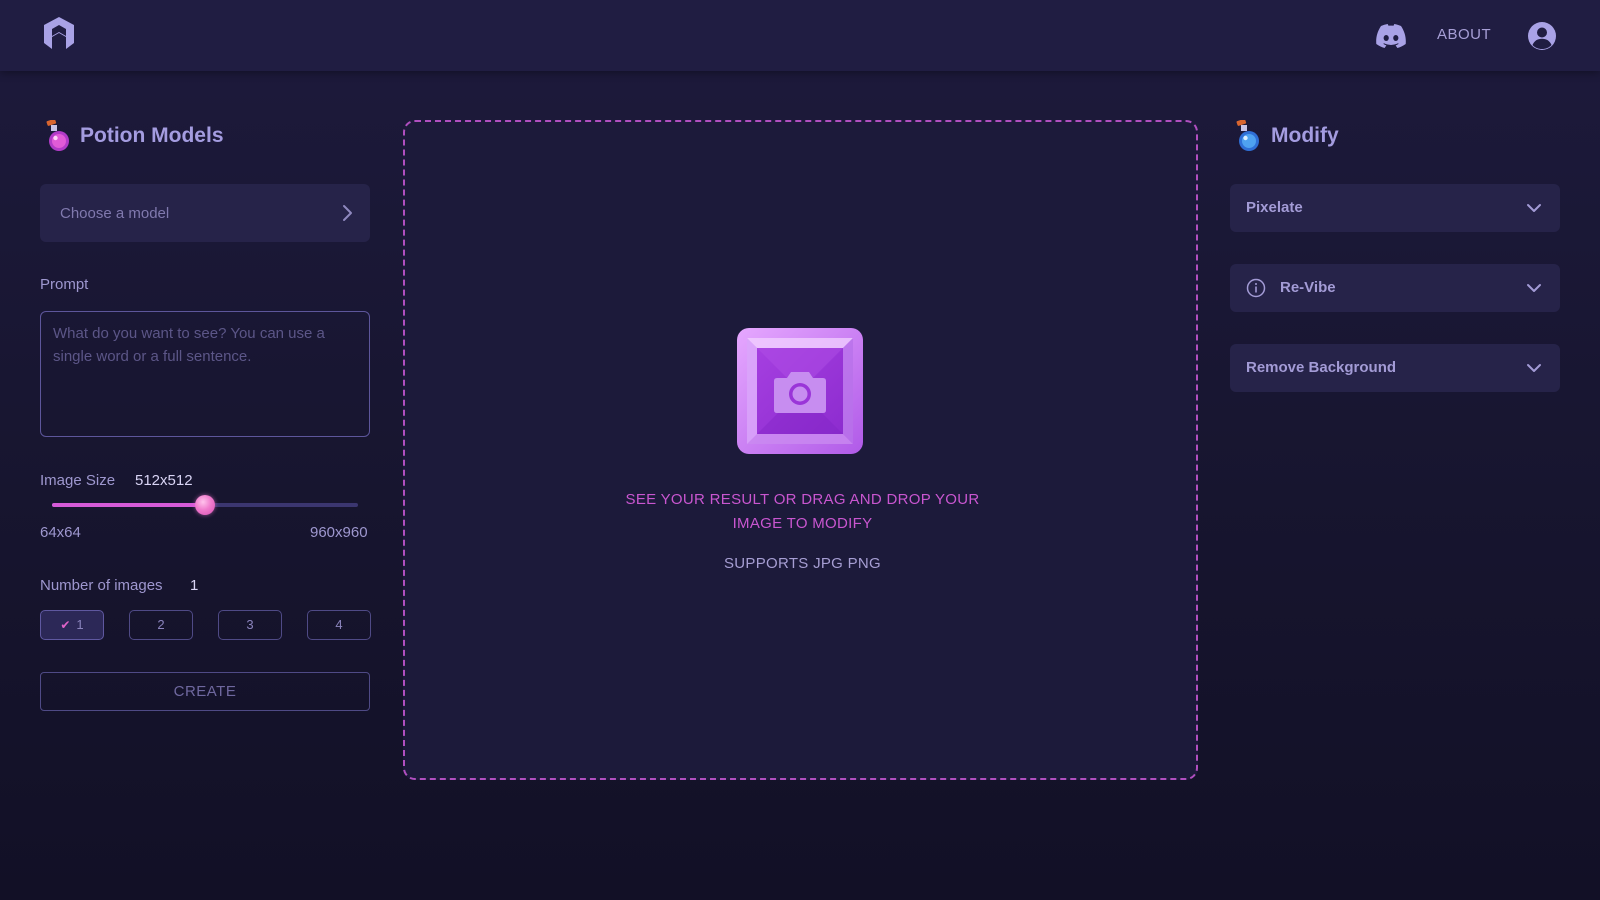 The width and height of the screenshot is (1600, 900). What do you see at coordinates (164, 480) in the screenshot?
I see `image-size-value: 512x512` at bounding box center [164, 480].